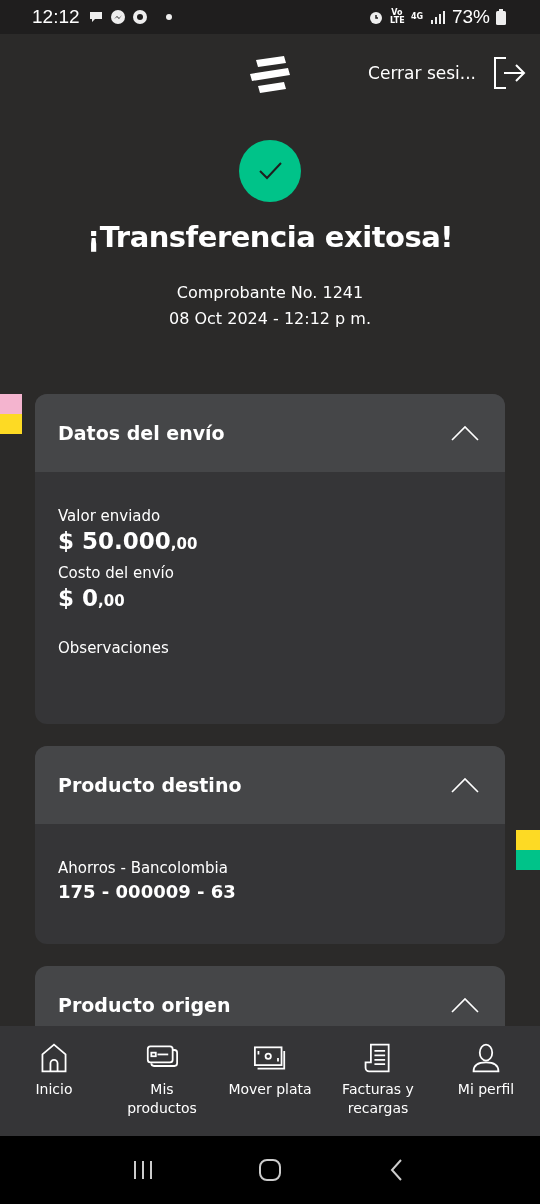 The width and height of the screenshot is (540, 1204). Describe the element at coordinates (143, 868) in the screenshot. I see `account-type: Ahorros - Bancolombia` at that location.